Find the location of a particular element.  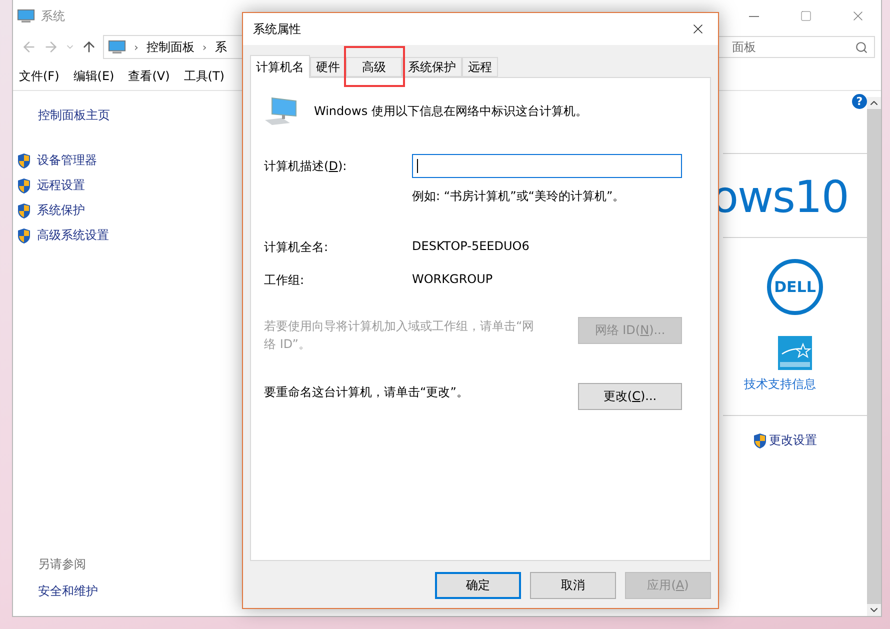

menu-item: 文件(F) is located at coordinates (39, 76).